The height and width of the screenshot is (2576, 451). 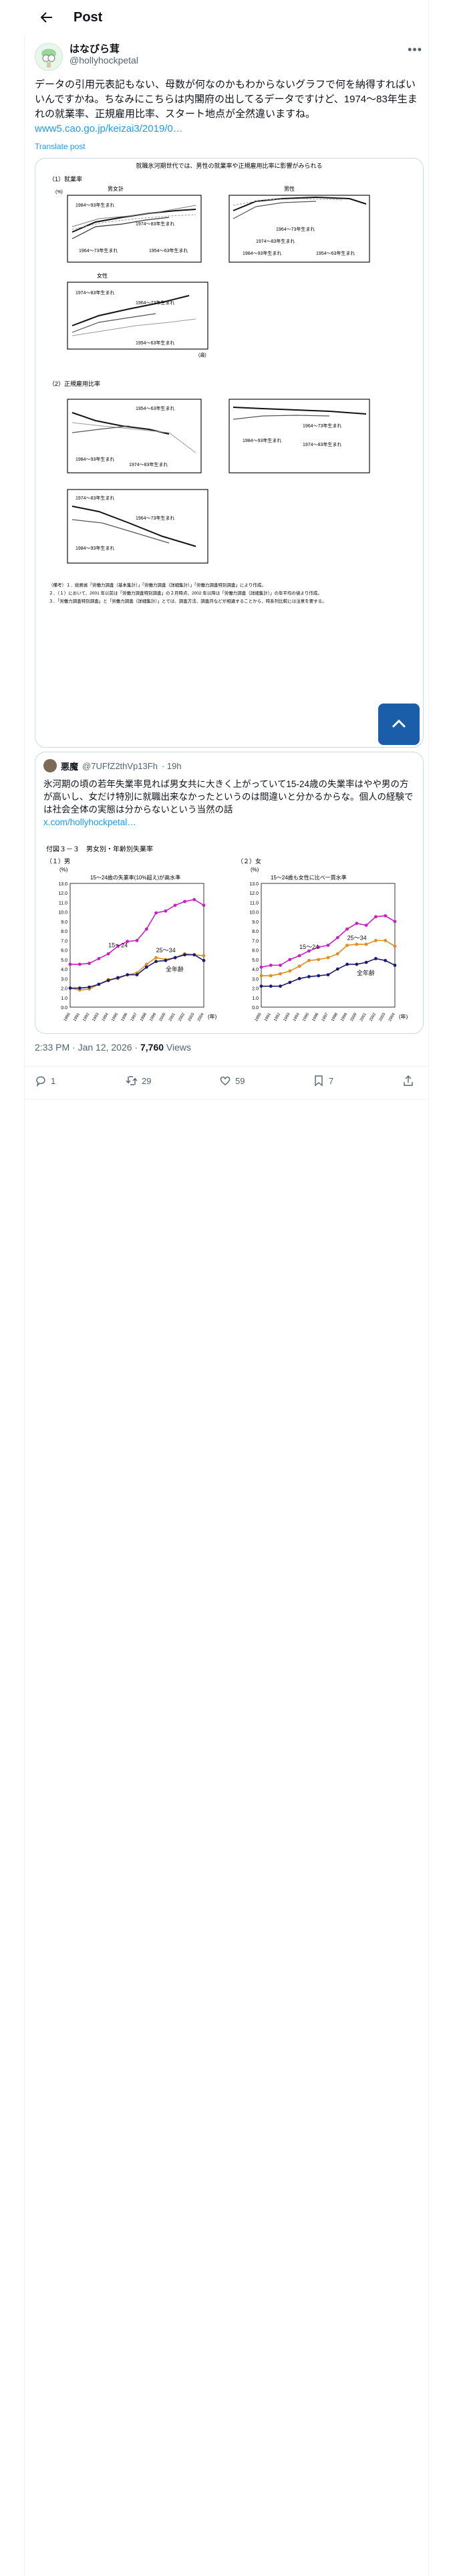 What do you see at coordinates (309, 877) in the screenshot?
I see `female-caption: 15～24歳も女性に比べ一貫水準` at bounding box center [309, 877].